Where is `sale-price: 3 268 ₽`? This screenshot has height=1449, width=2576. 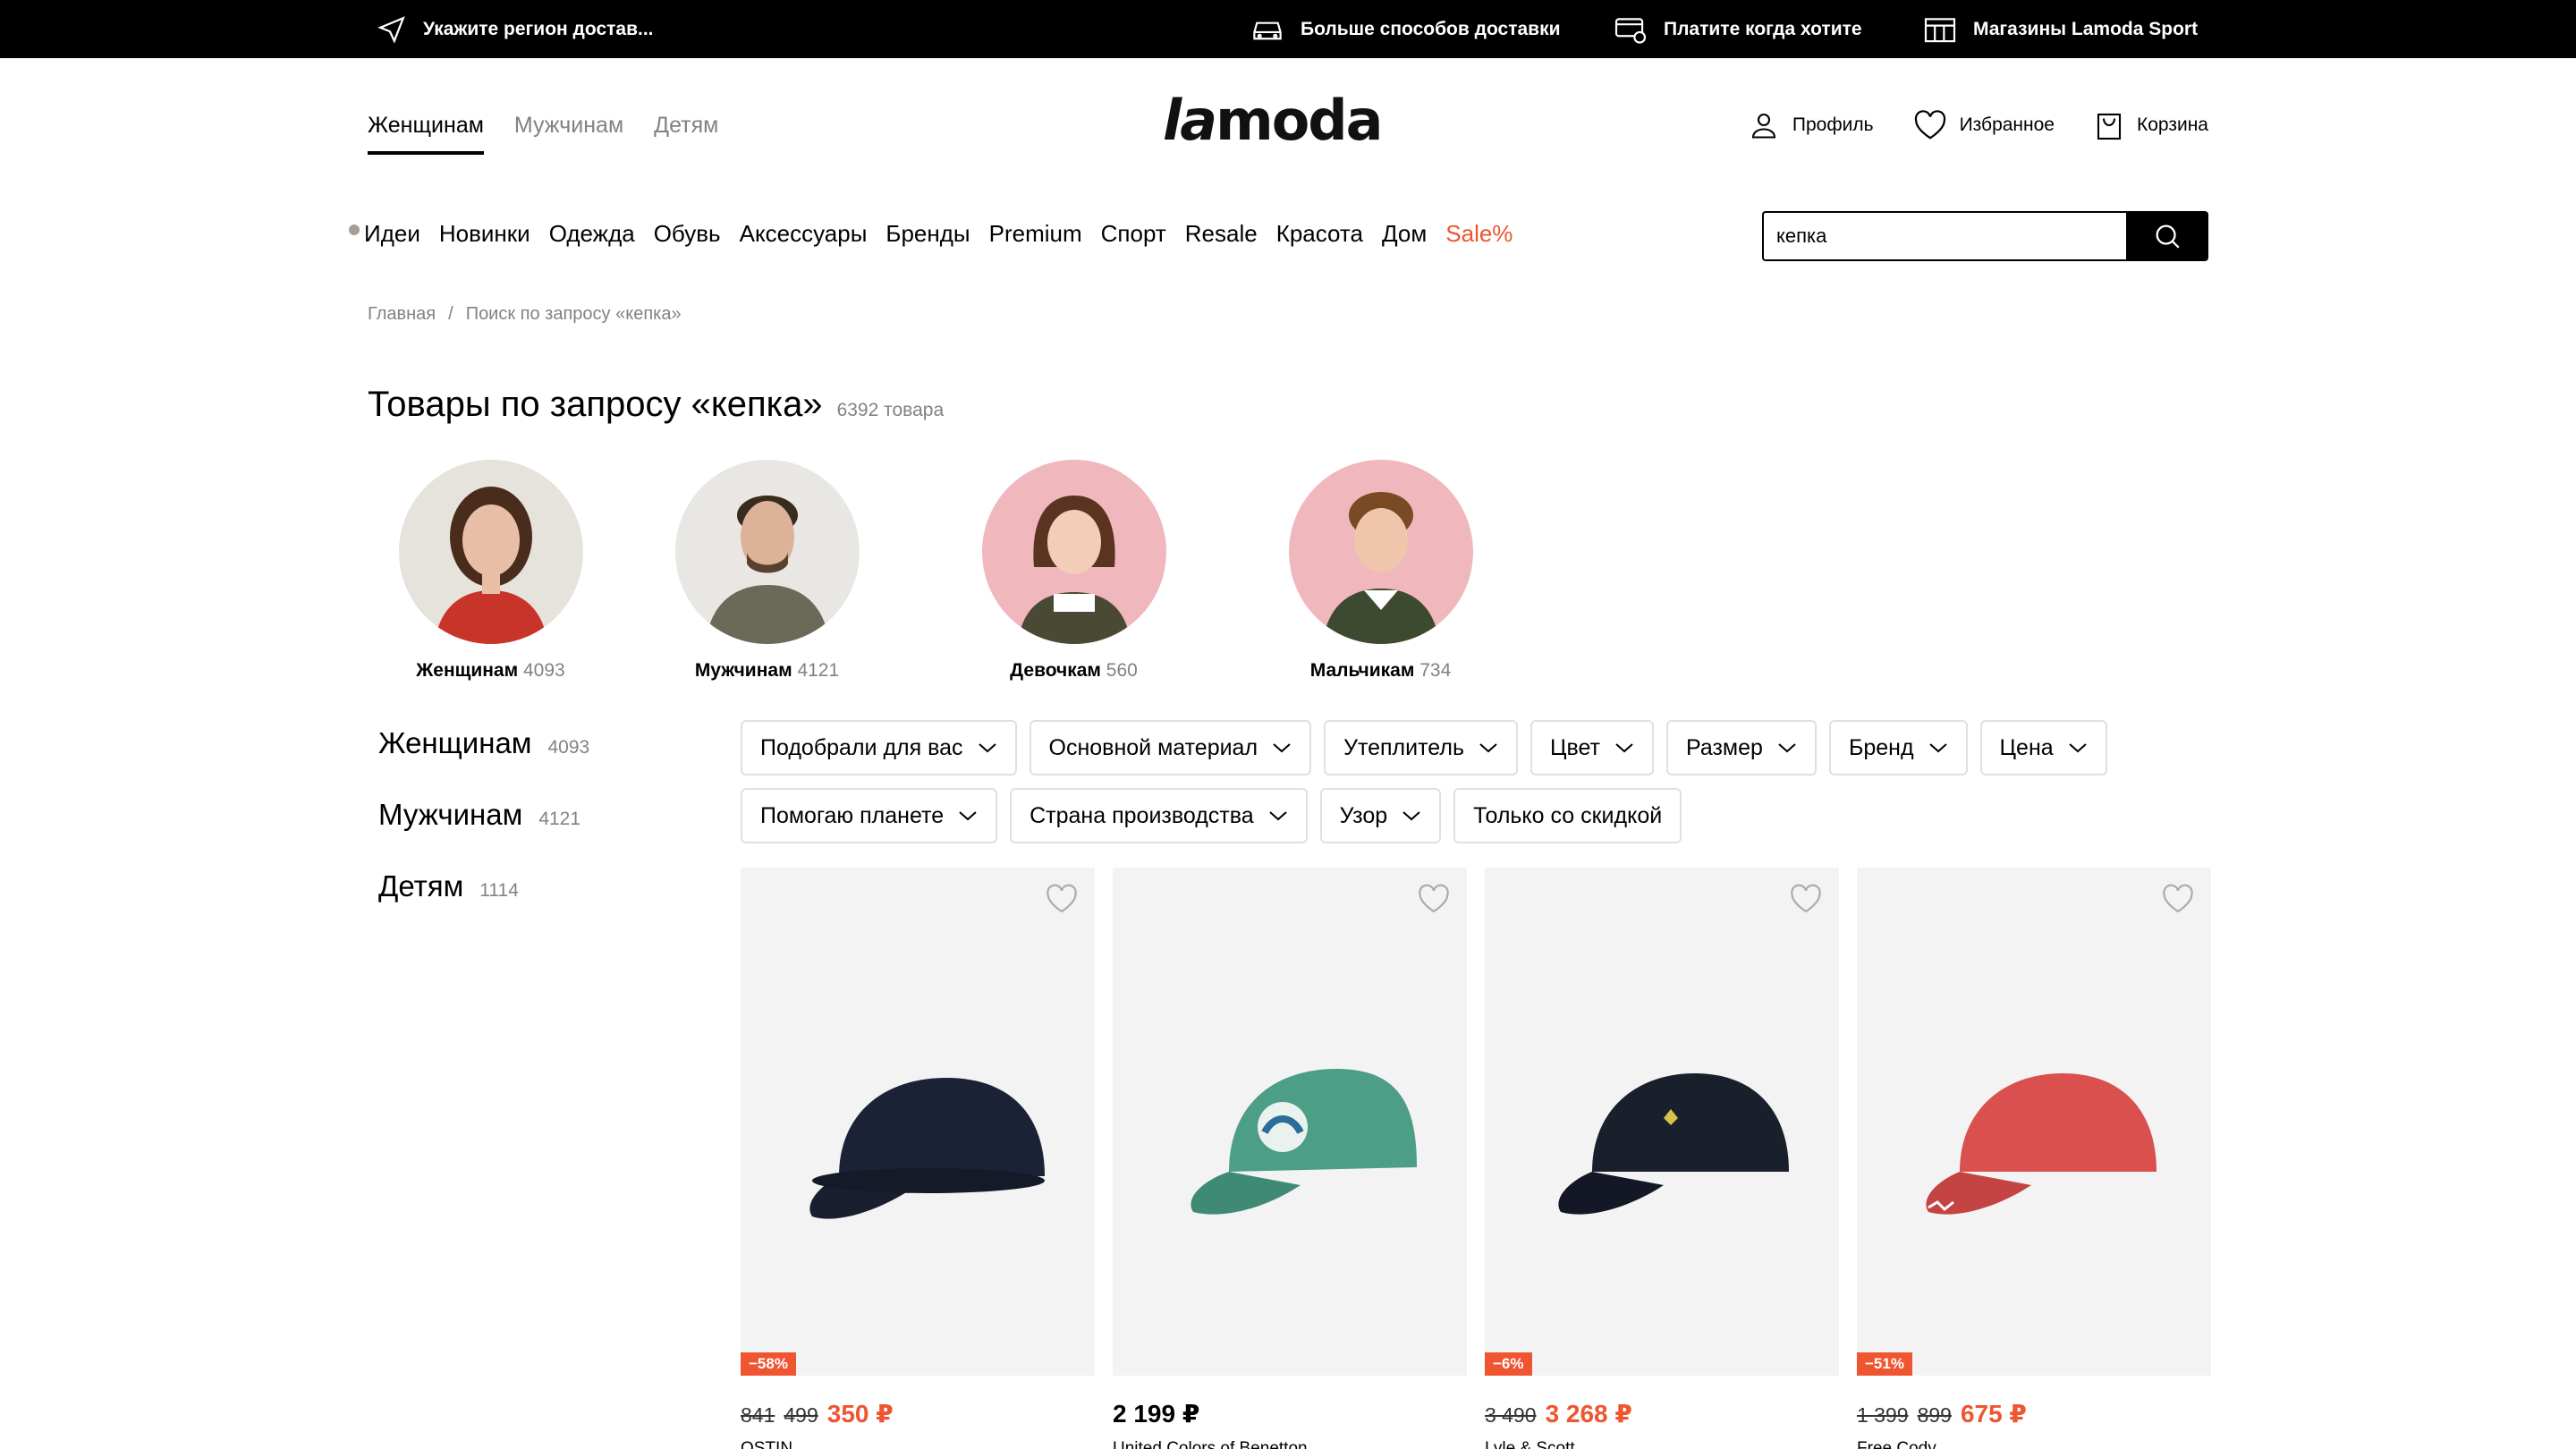 sale-price: 3 268 ₽ is located at coordinates (1588, 1414).